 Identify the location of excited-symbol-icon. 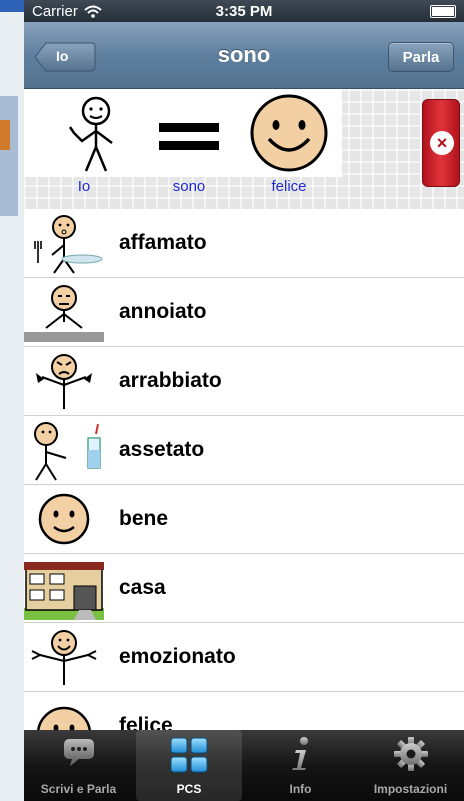
(64, 657).